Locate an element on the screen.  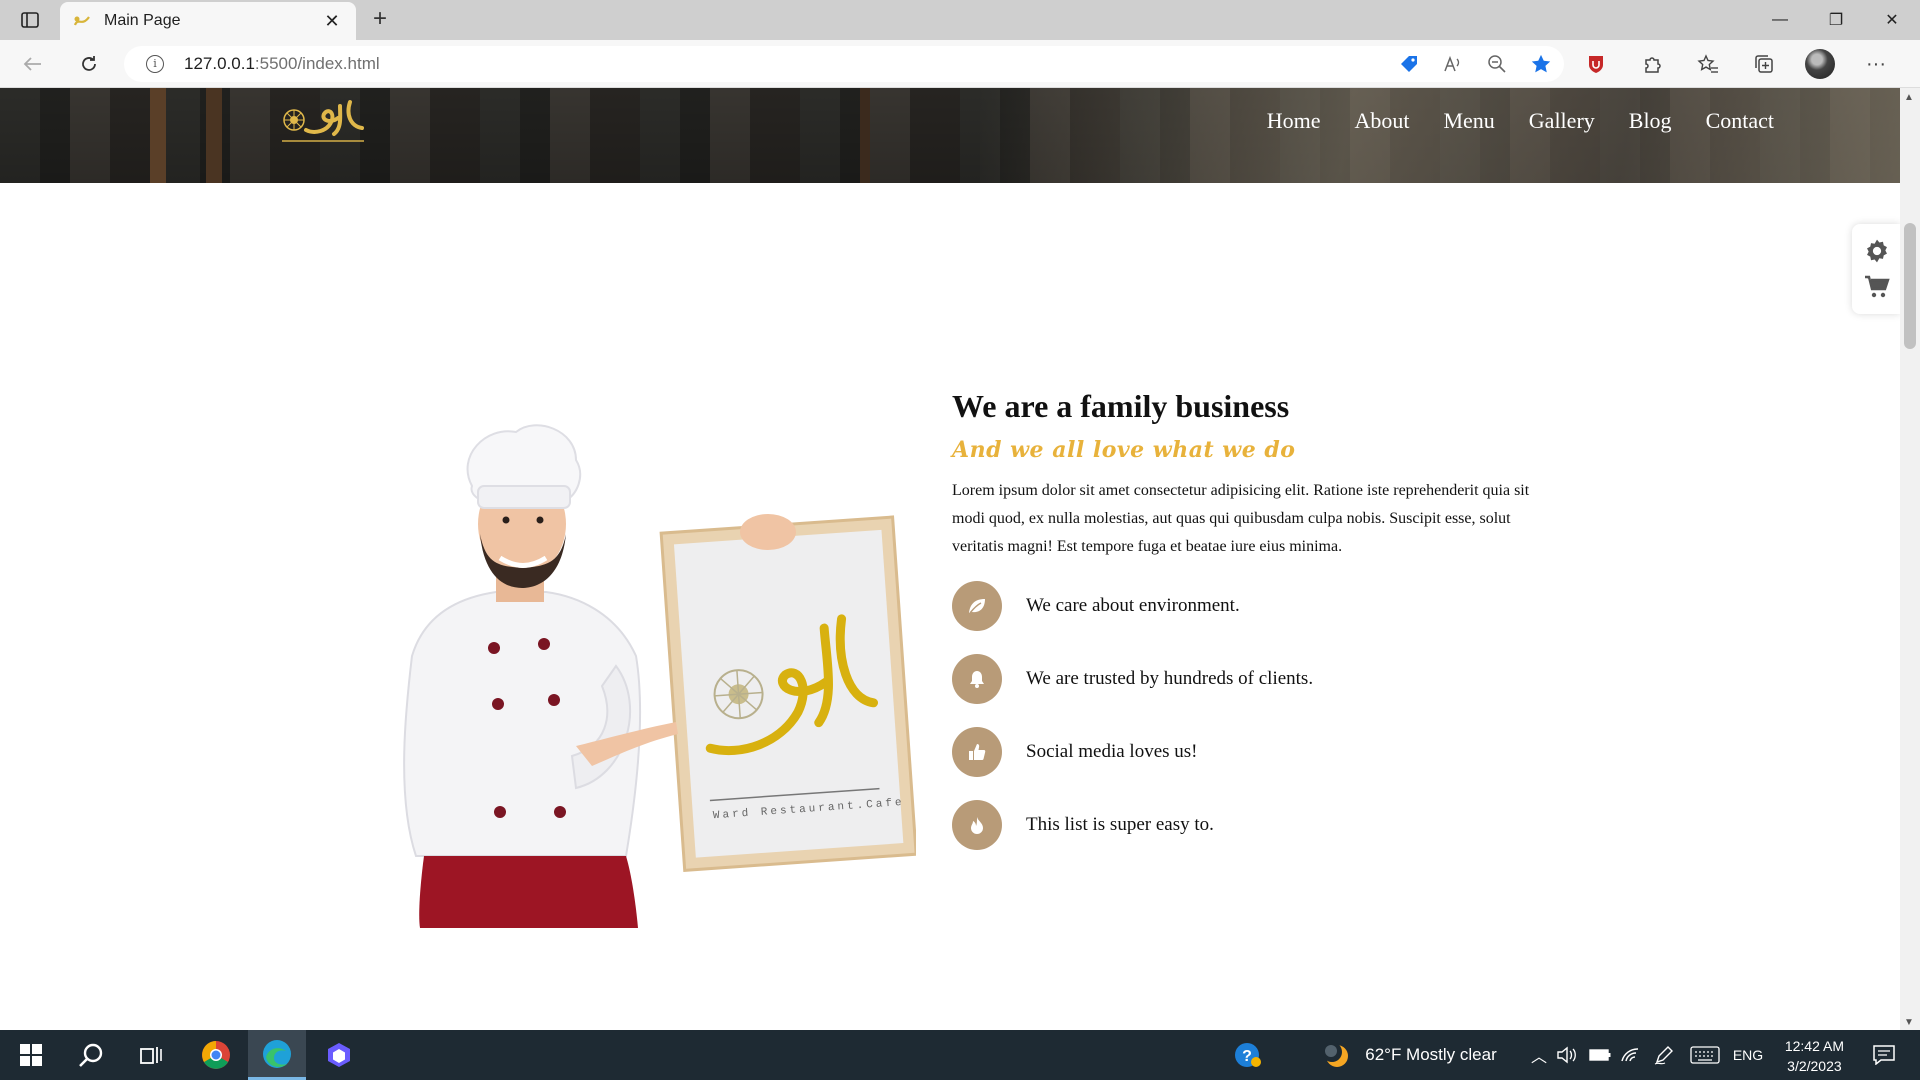
cart-icon is located at coordinates (1877, 287).